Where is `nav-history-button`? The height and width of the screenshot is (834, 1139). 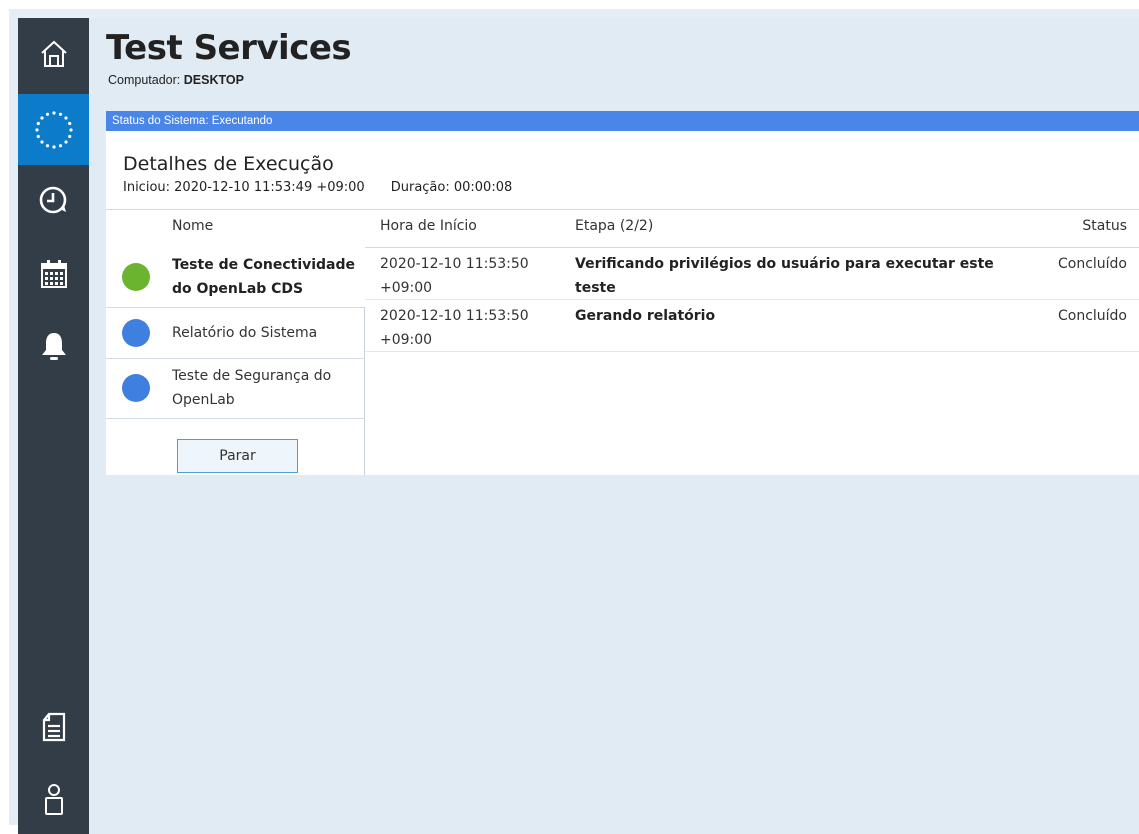 nav-history-button is located at coordinates (53, 200).